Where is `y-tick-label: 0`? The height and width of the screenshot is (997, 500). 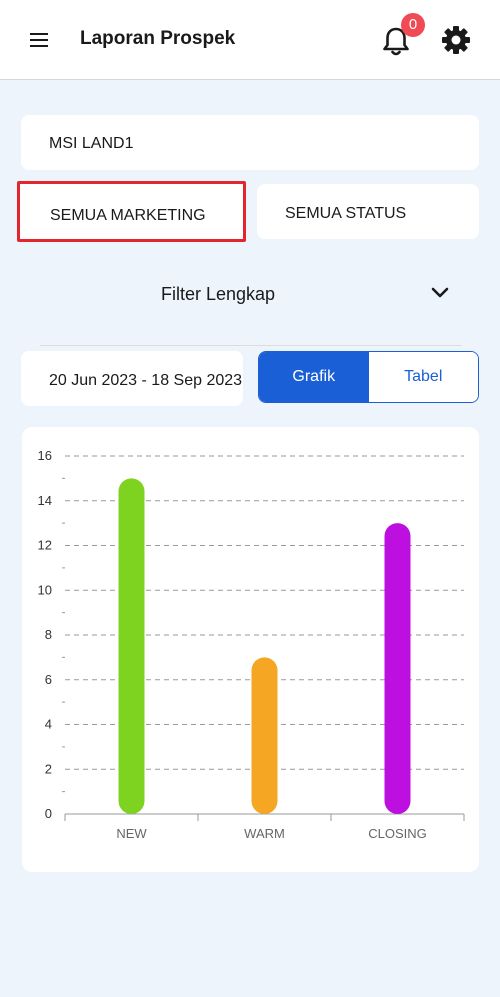 y-tick-label: 0 is located at coordinates (48, 813).